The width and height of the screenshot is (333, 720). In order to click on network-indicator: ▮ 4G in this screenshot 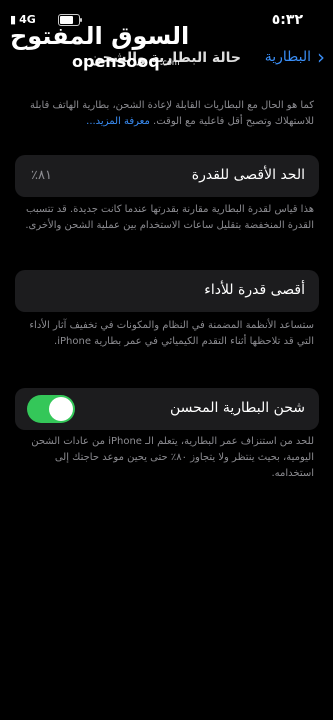, I will do `click(23, 19)`.